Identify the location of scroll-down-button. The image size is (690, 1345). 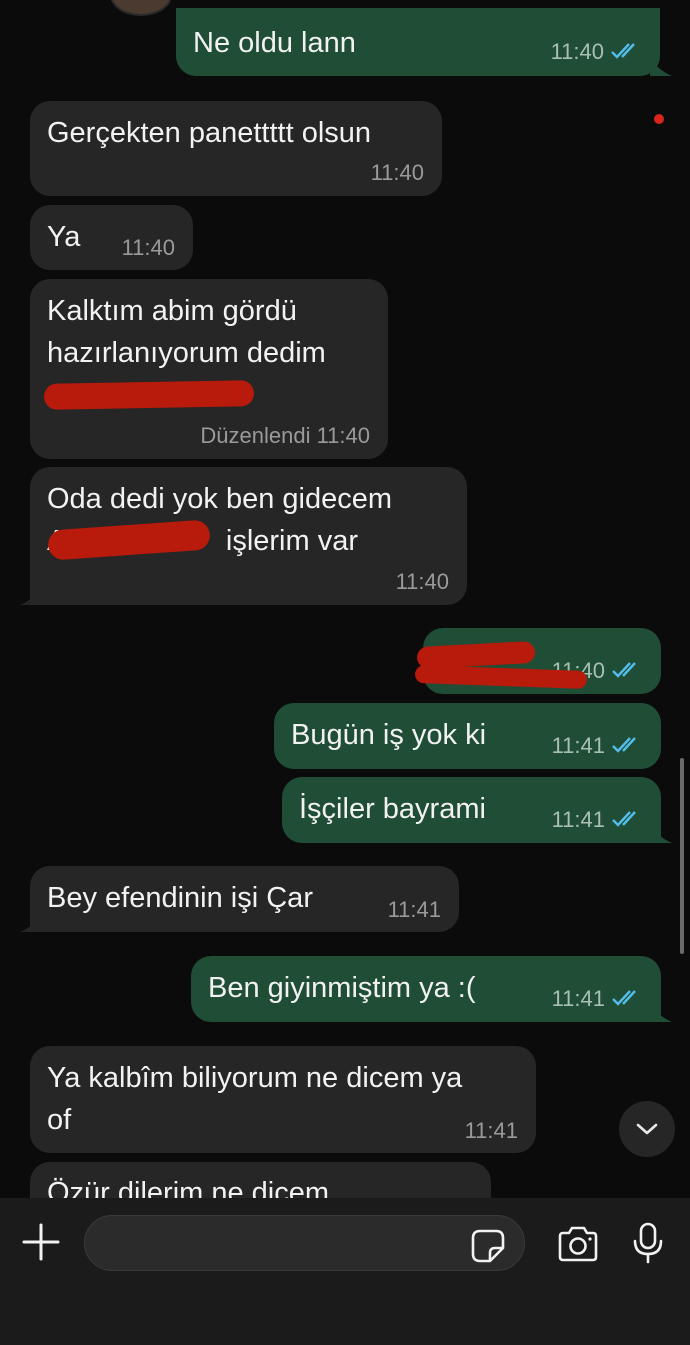
(647, 1129).